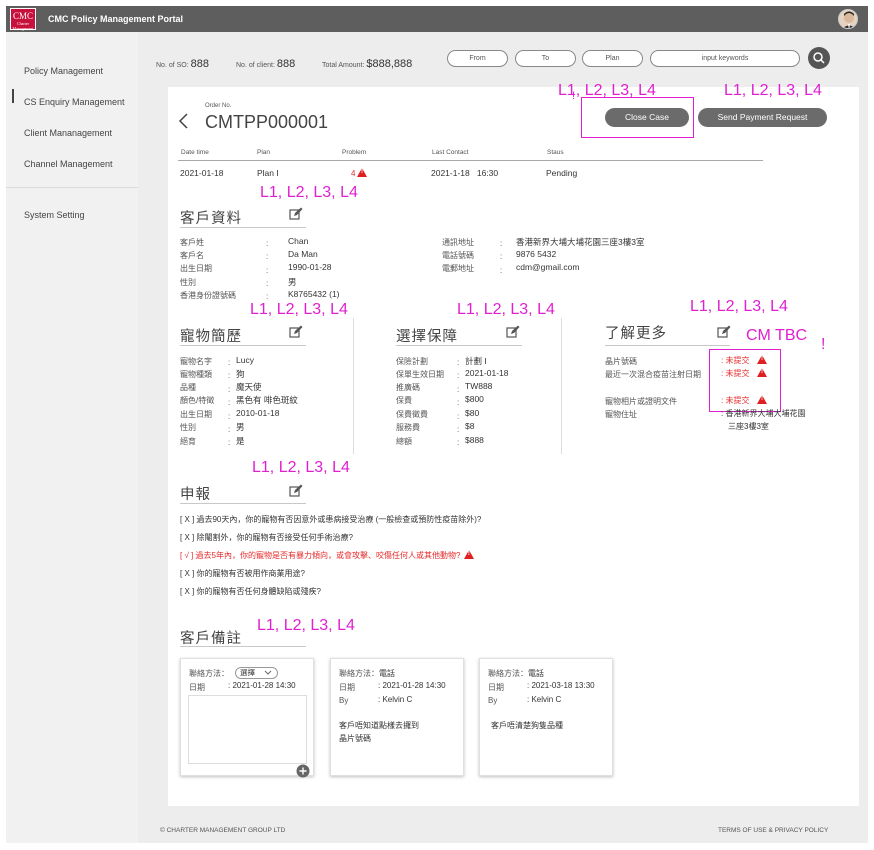  Describe the element at coordinates (188, 282) in the screenshot. I see `client-label-gender: 性別` at that location.